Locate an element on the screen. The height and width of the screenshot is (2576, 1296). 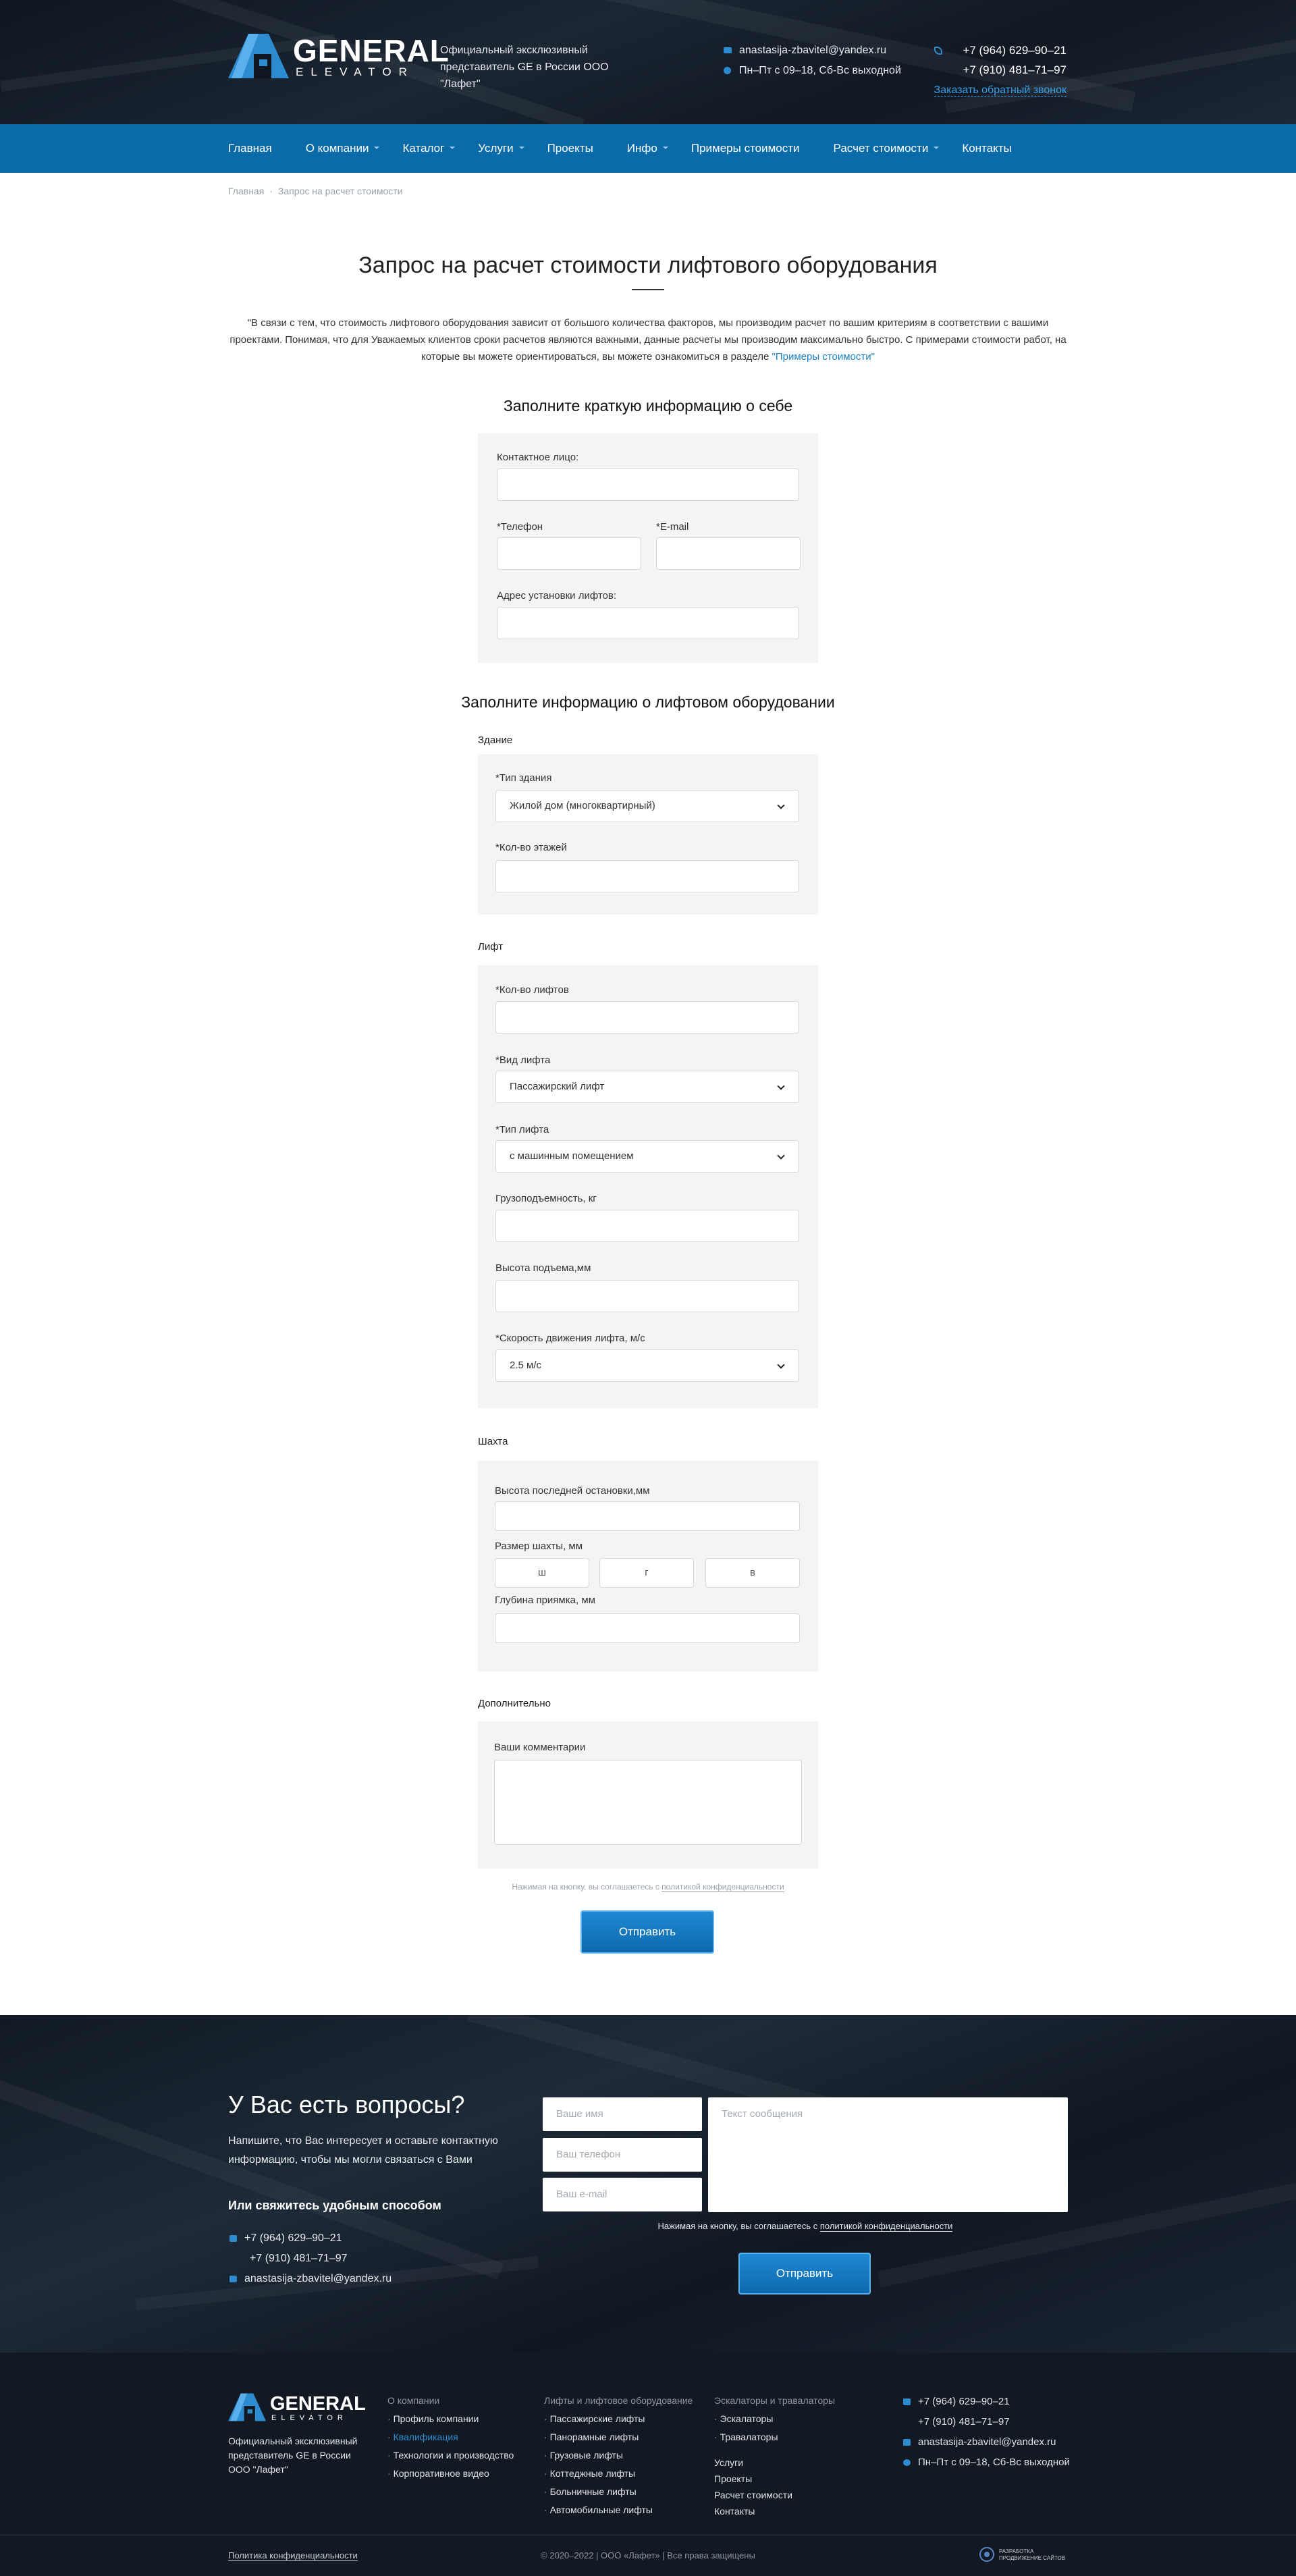
lift-type-label: *Тип лифта is located at coordinates (522, 1130).